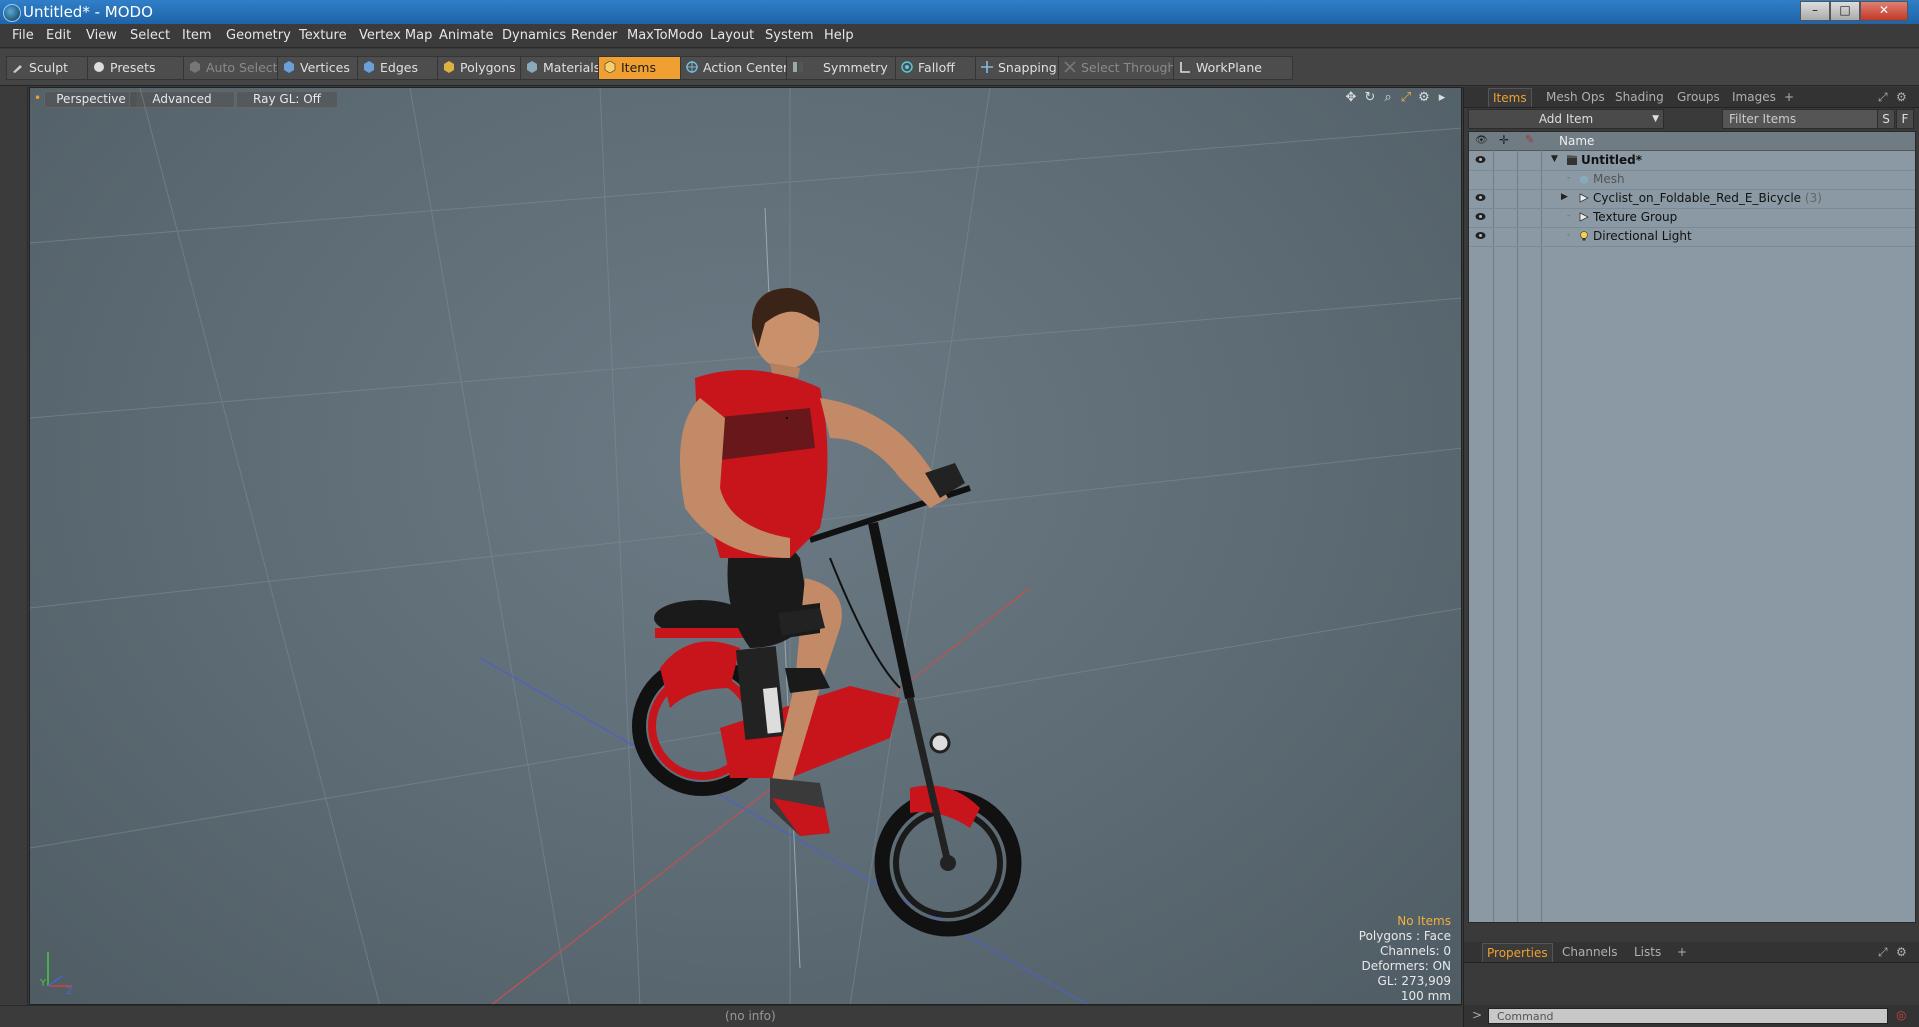 The height and width of the screenshot is (1027, 1919). What do you see at coordinates (1415, 951) in the screenshot?
I see `channels-info: Channels: 0` at bounding box center [1415, 951].